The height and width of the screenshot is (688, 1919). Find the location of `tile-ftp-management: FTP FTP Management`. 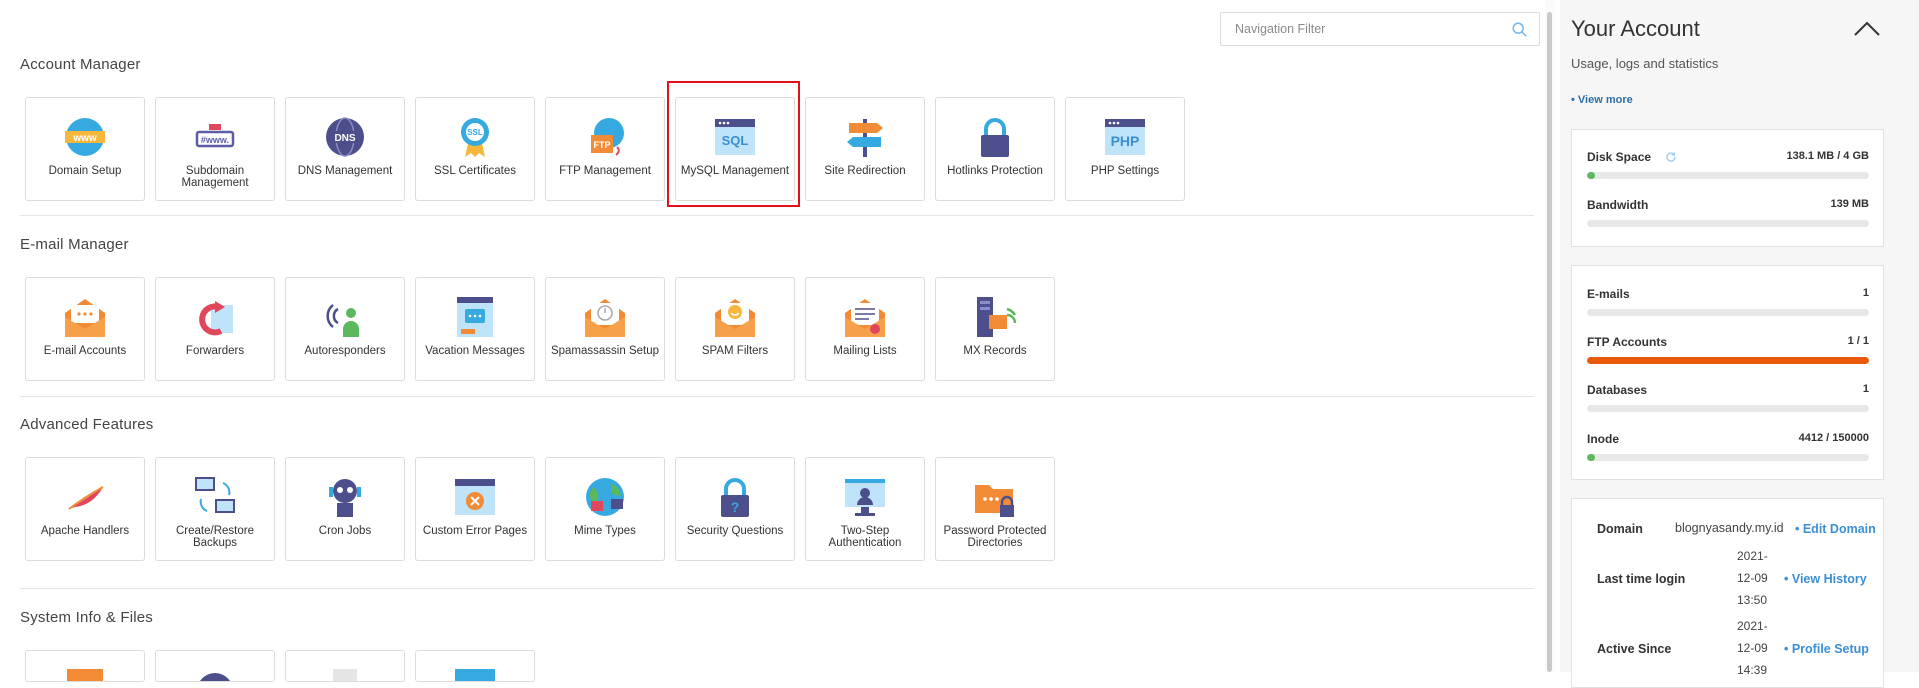

tile-ftp-management: FTP FTP Management is located at coordinates (605, 149).